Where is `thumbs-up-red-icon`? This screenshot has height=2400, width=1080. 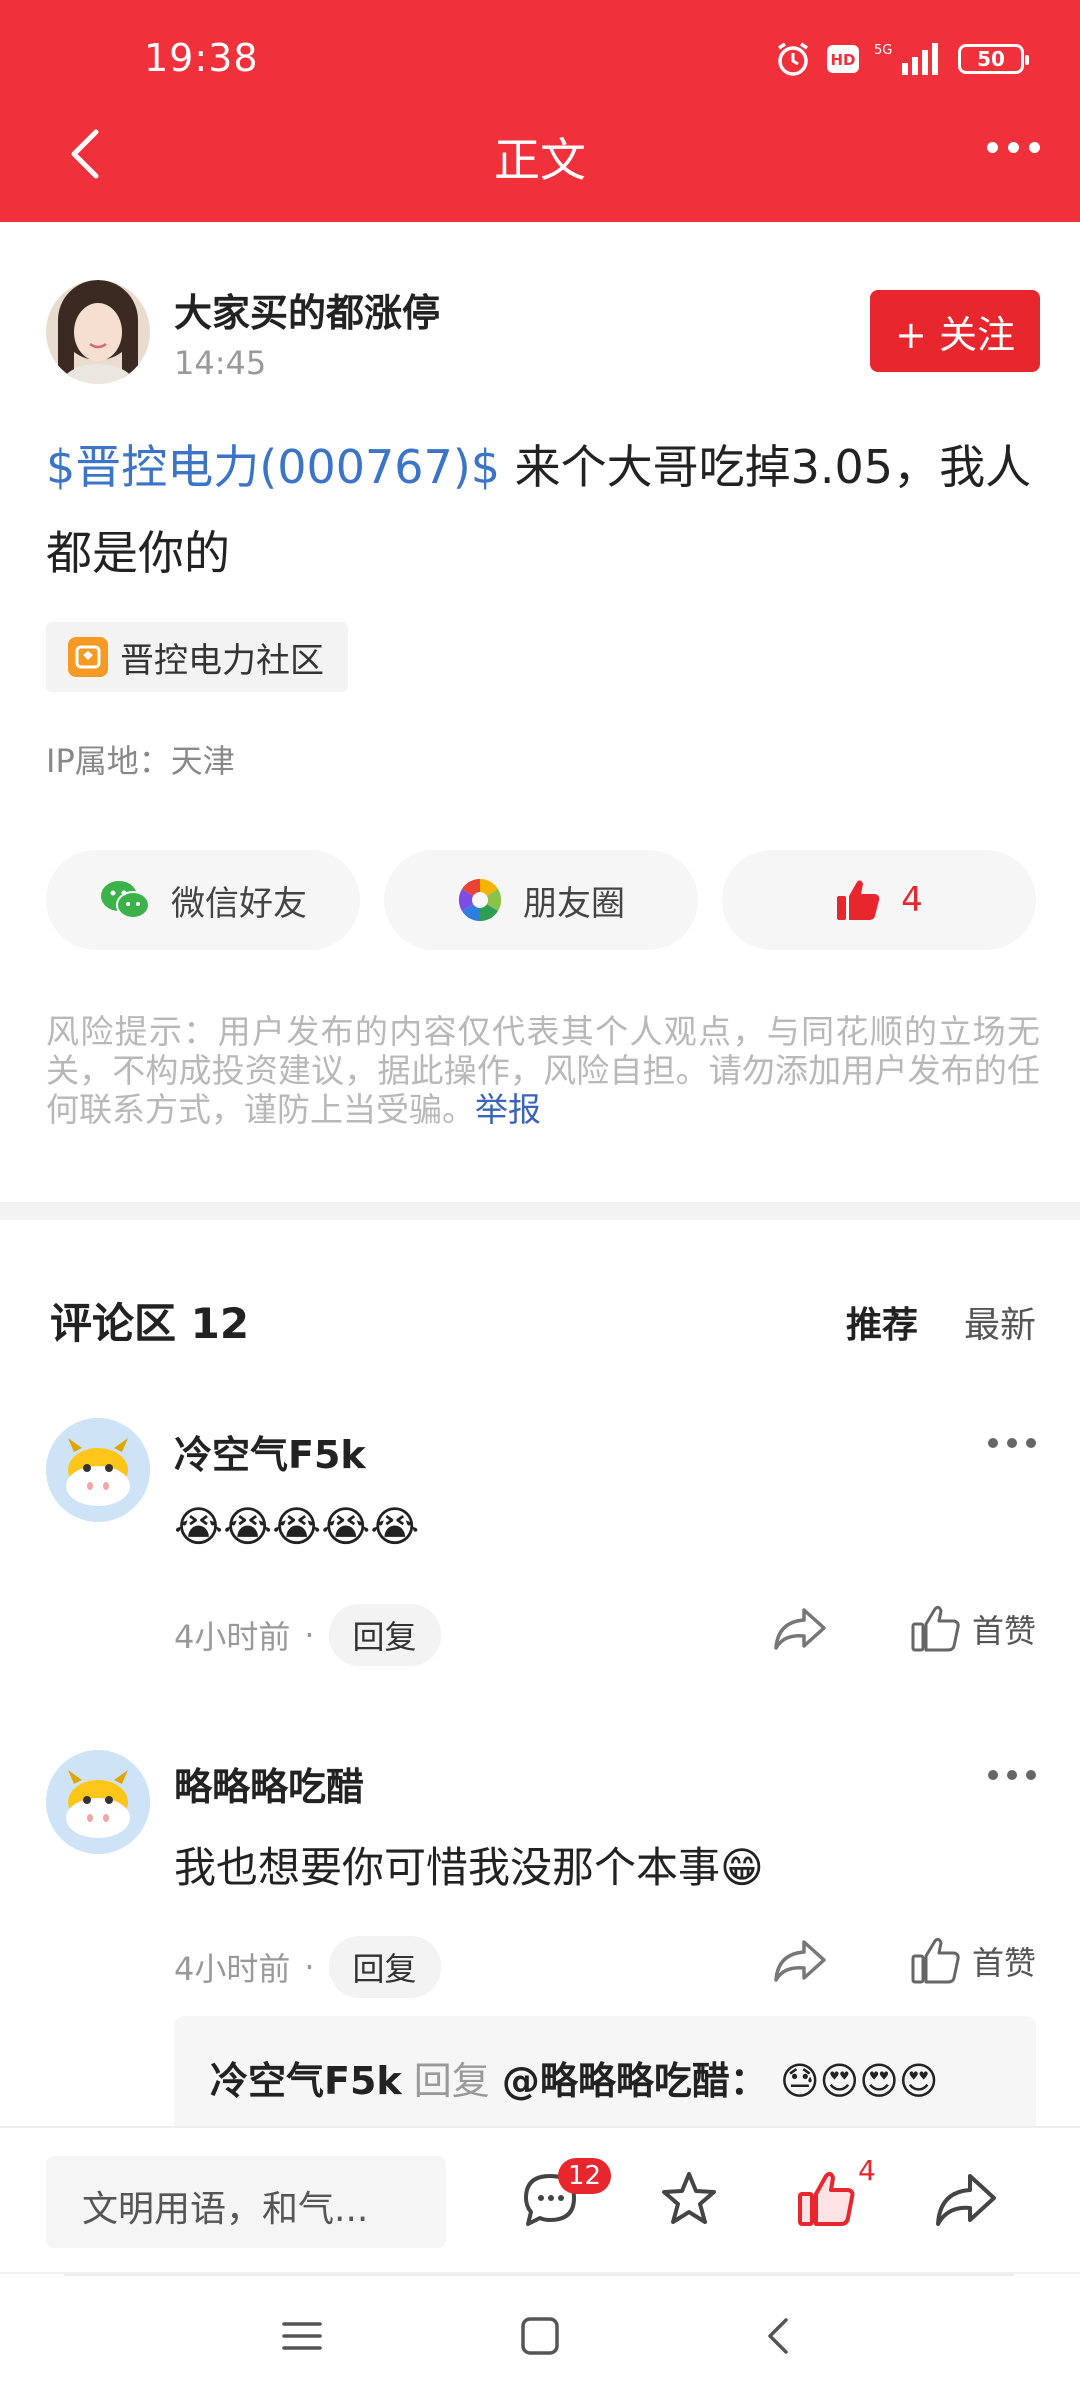 thumbs-up-red-icon is located at coordinates (826, 2198).